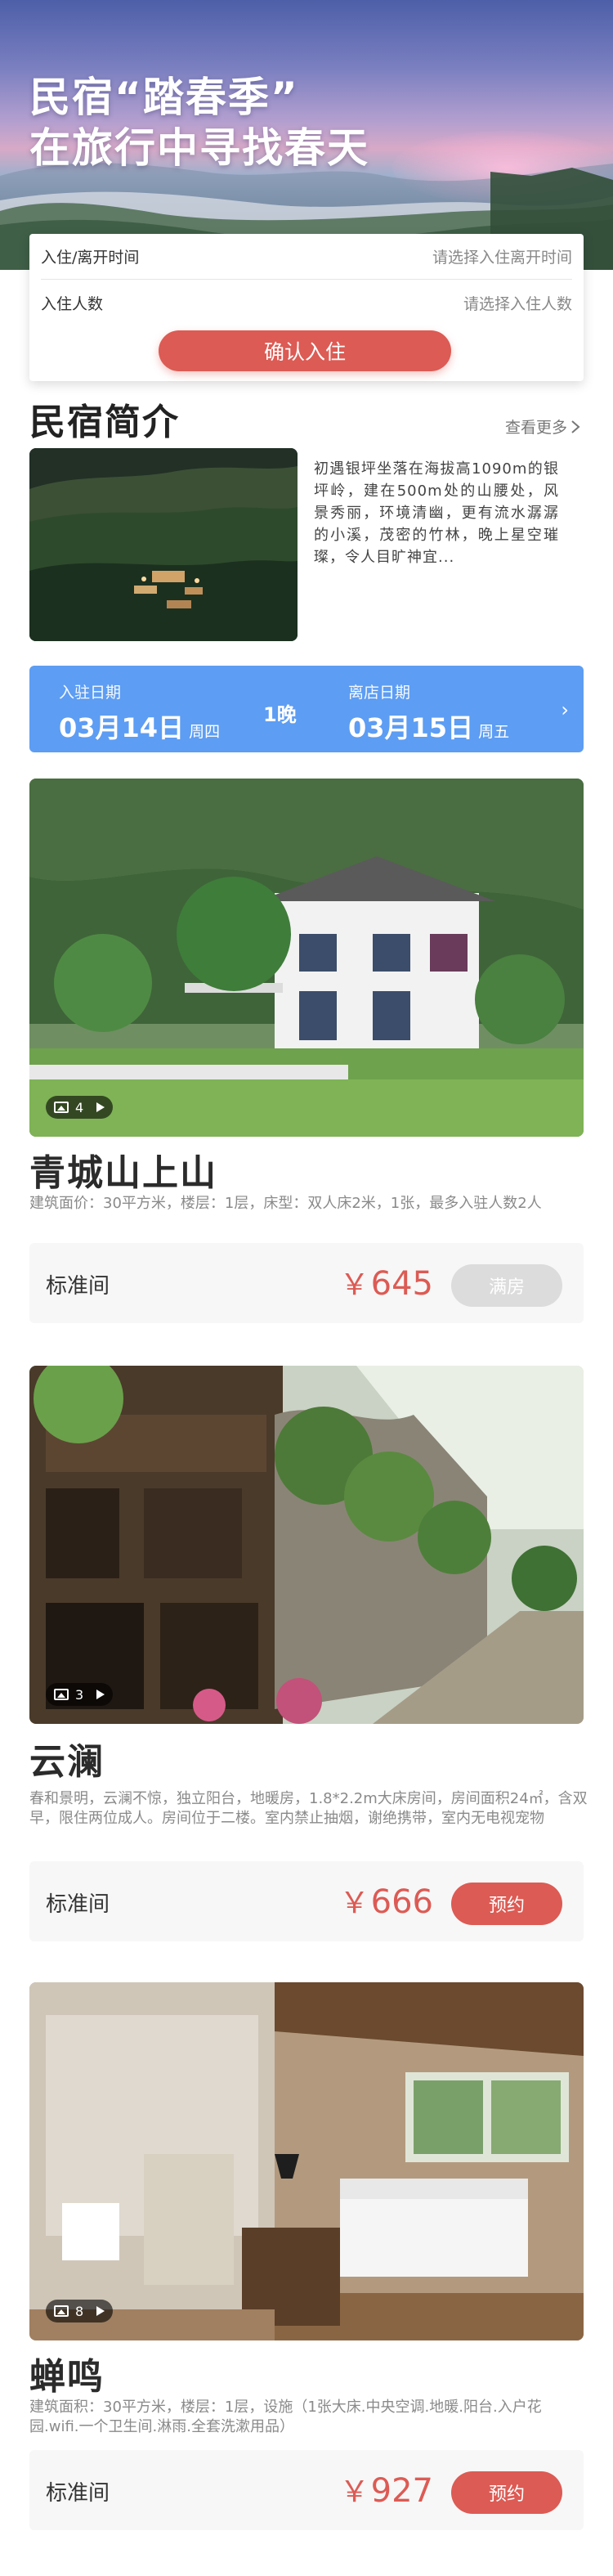 This screenshot has width=613, height=2576. I want to click on nights-count: 1晚, so click(280, 714).